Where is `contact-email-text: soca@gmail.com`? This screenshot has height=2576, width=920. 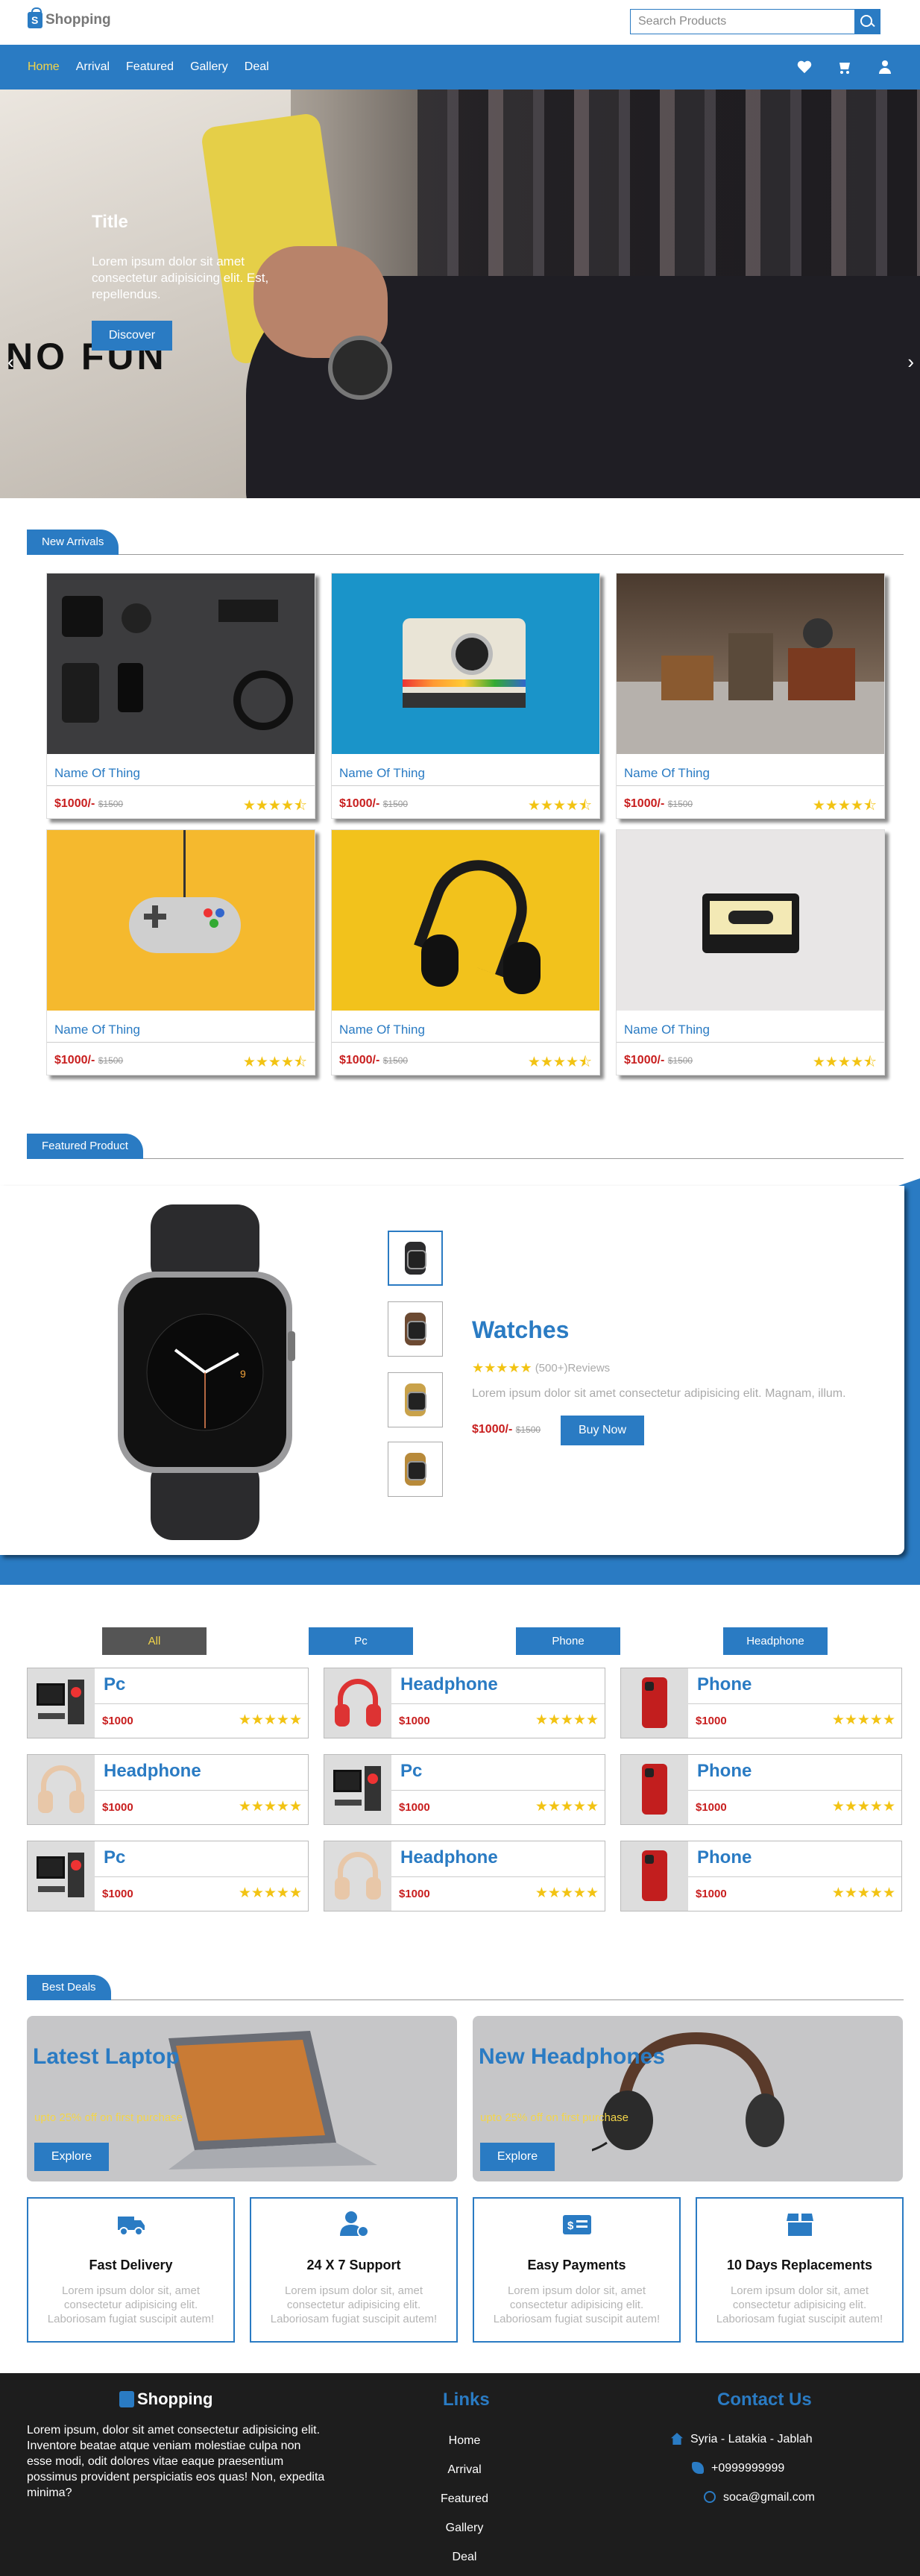 contact-email-text: soca@gmail.com is located at coordinates (769, 2498).